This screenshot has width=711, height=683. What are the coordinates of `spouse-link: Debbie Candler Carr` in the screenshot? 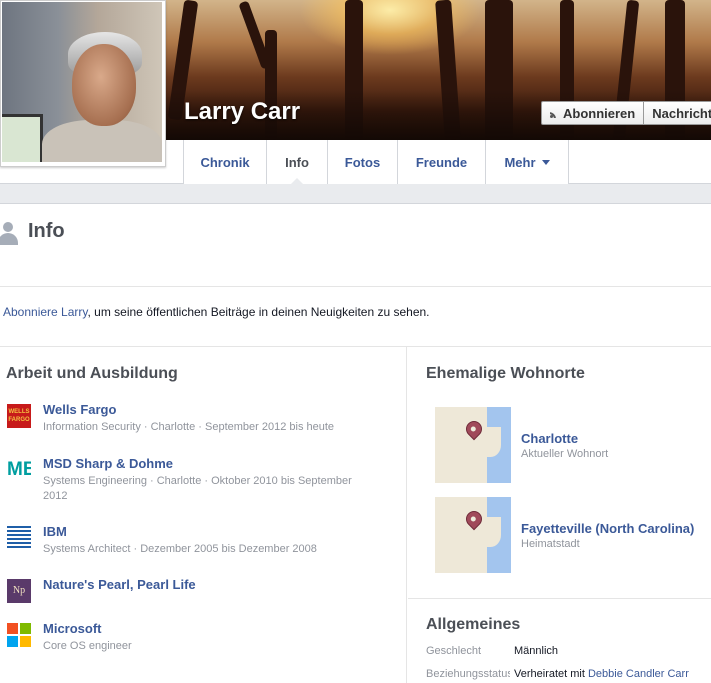 It's located at (638, 674).